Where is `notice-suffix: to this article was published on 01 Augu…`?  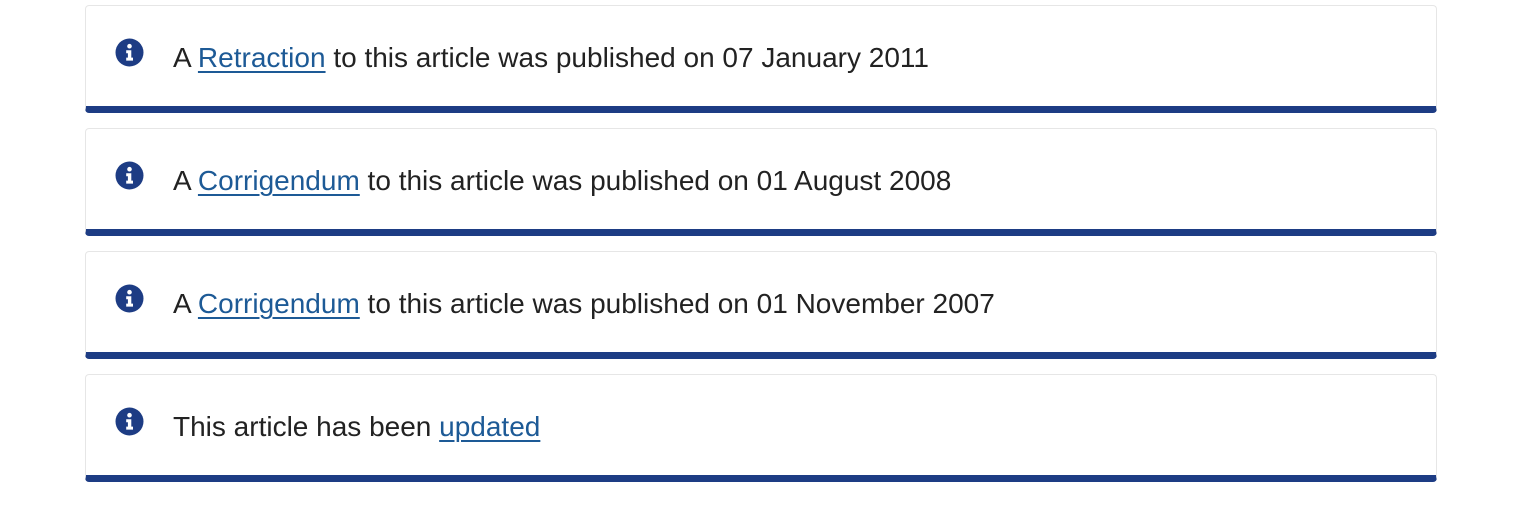
notice-suffix: to this article was published on 01 Augu… is located at coordinates (655, 180).